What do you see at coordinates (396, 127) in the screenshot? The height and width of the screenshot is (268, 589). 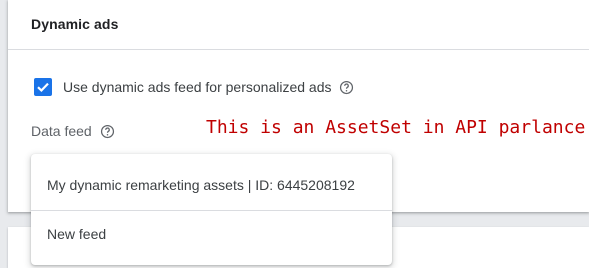 I see `annotation-text: This is an AssetSet in API parlance` at bounding box center [396, 127].